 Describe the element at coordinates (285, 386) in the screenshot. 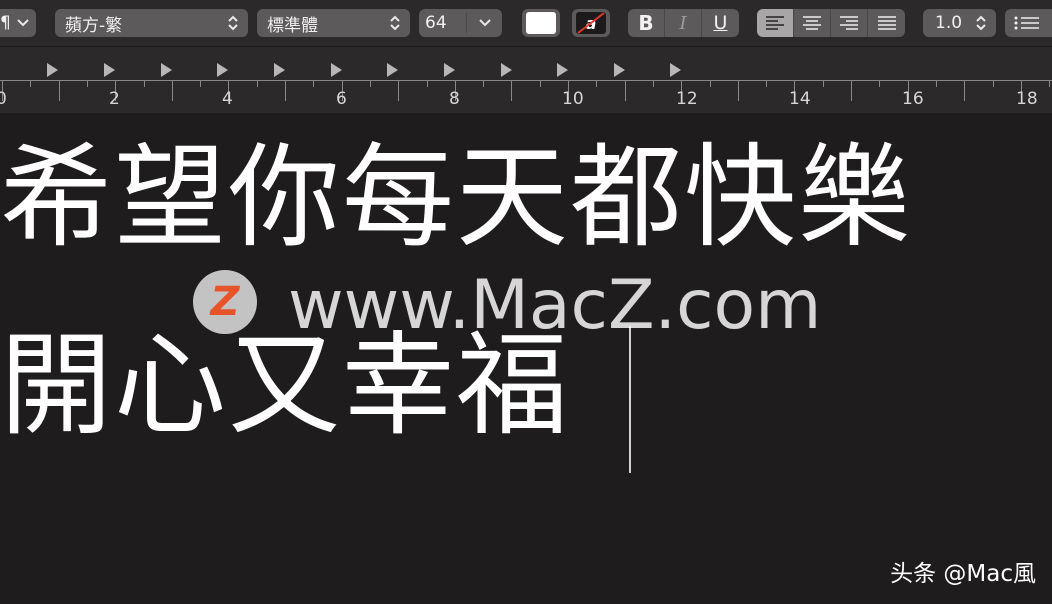

I see `text-line-2: 開心又幸福` at that location.